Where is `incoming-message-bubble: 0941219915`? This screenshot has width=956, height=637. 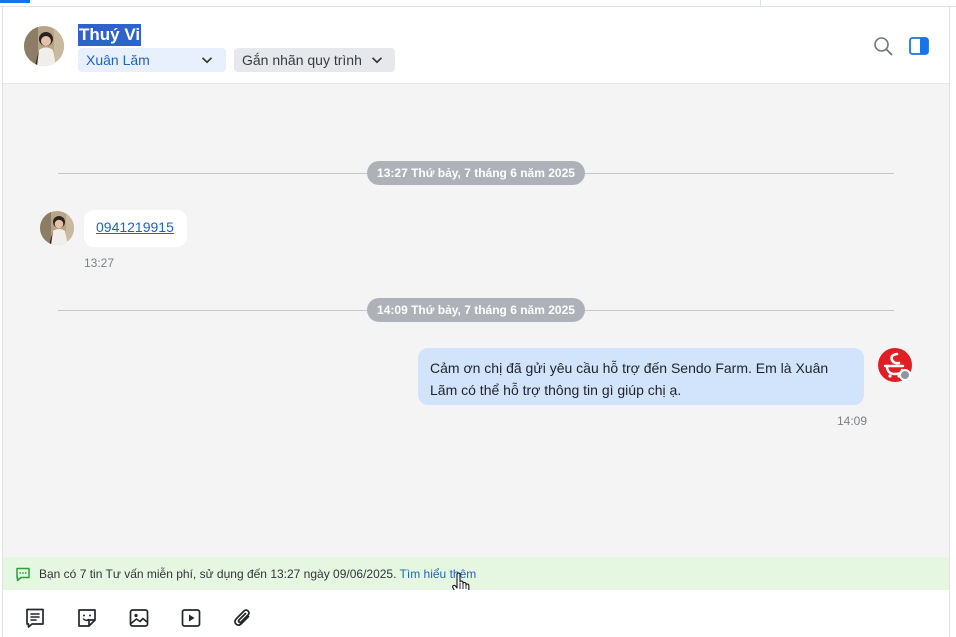
incoming-message-bubble: 0941219915 is located at coordinates (135, 228).